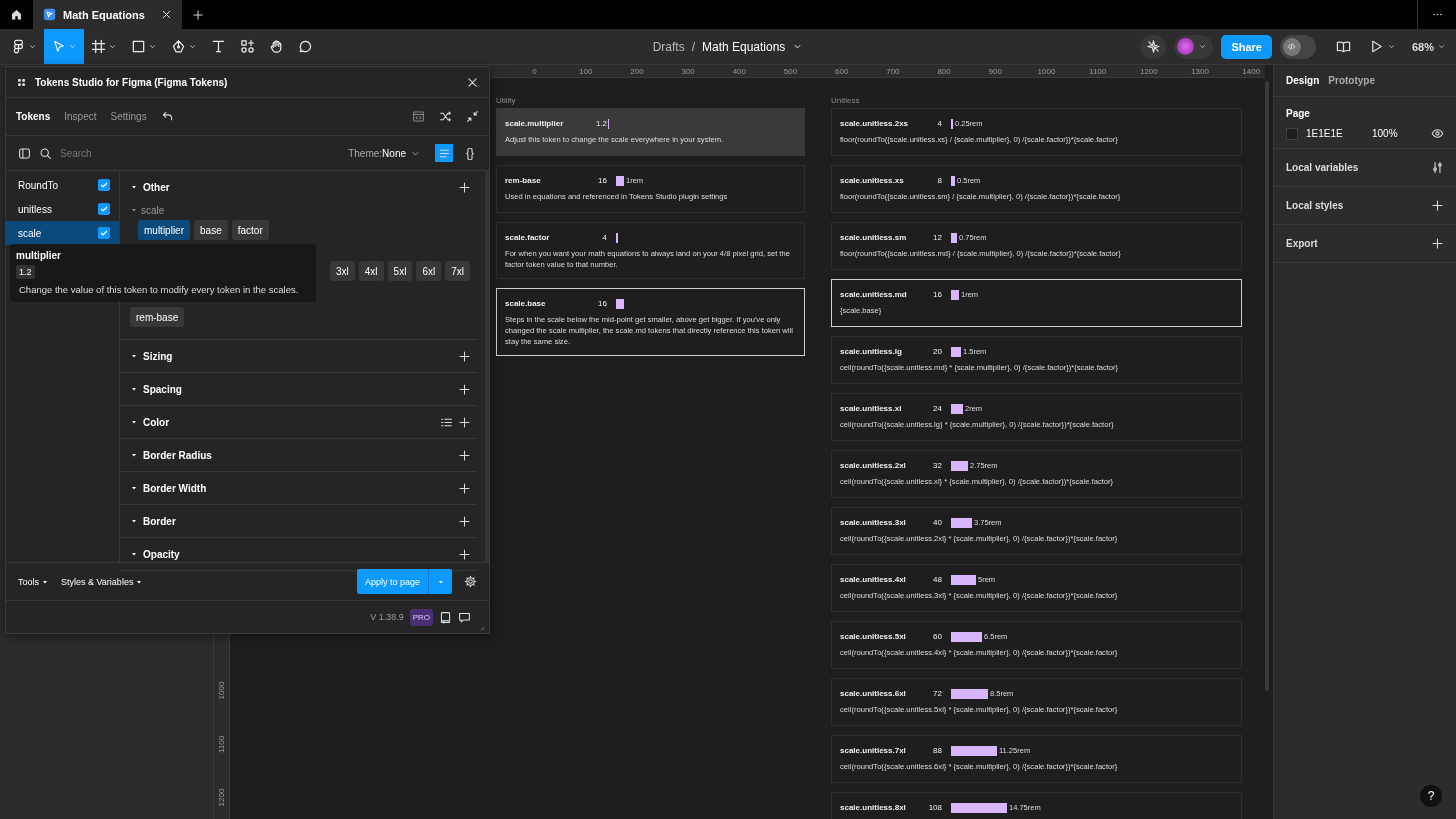 The width and height of the screenshot is (1456, 819). Describe the element at coordinates (167, 116) in the screenshot. I see `undo-icon` at that location.